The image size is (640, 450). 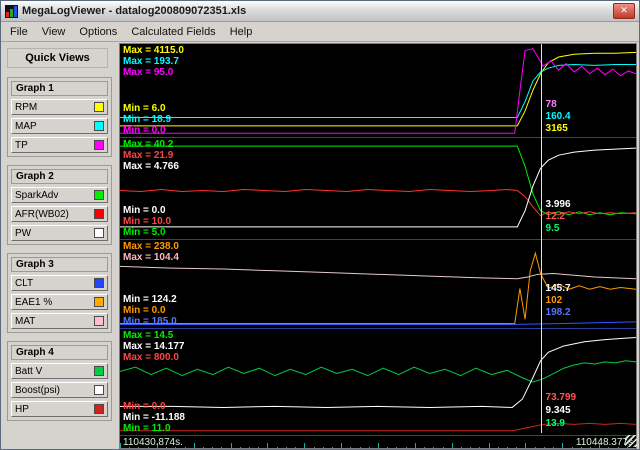 I want to click on signal-button-boost-psi: Boost(psi), so click(x=59, y=390).